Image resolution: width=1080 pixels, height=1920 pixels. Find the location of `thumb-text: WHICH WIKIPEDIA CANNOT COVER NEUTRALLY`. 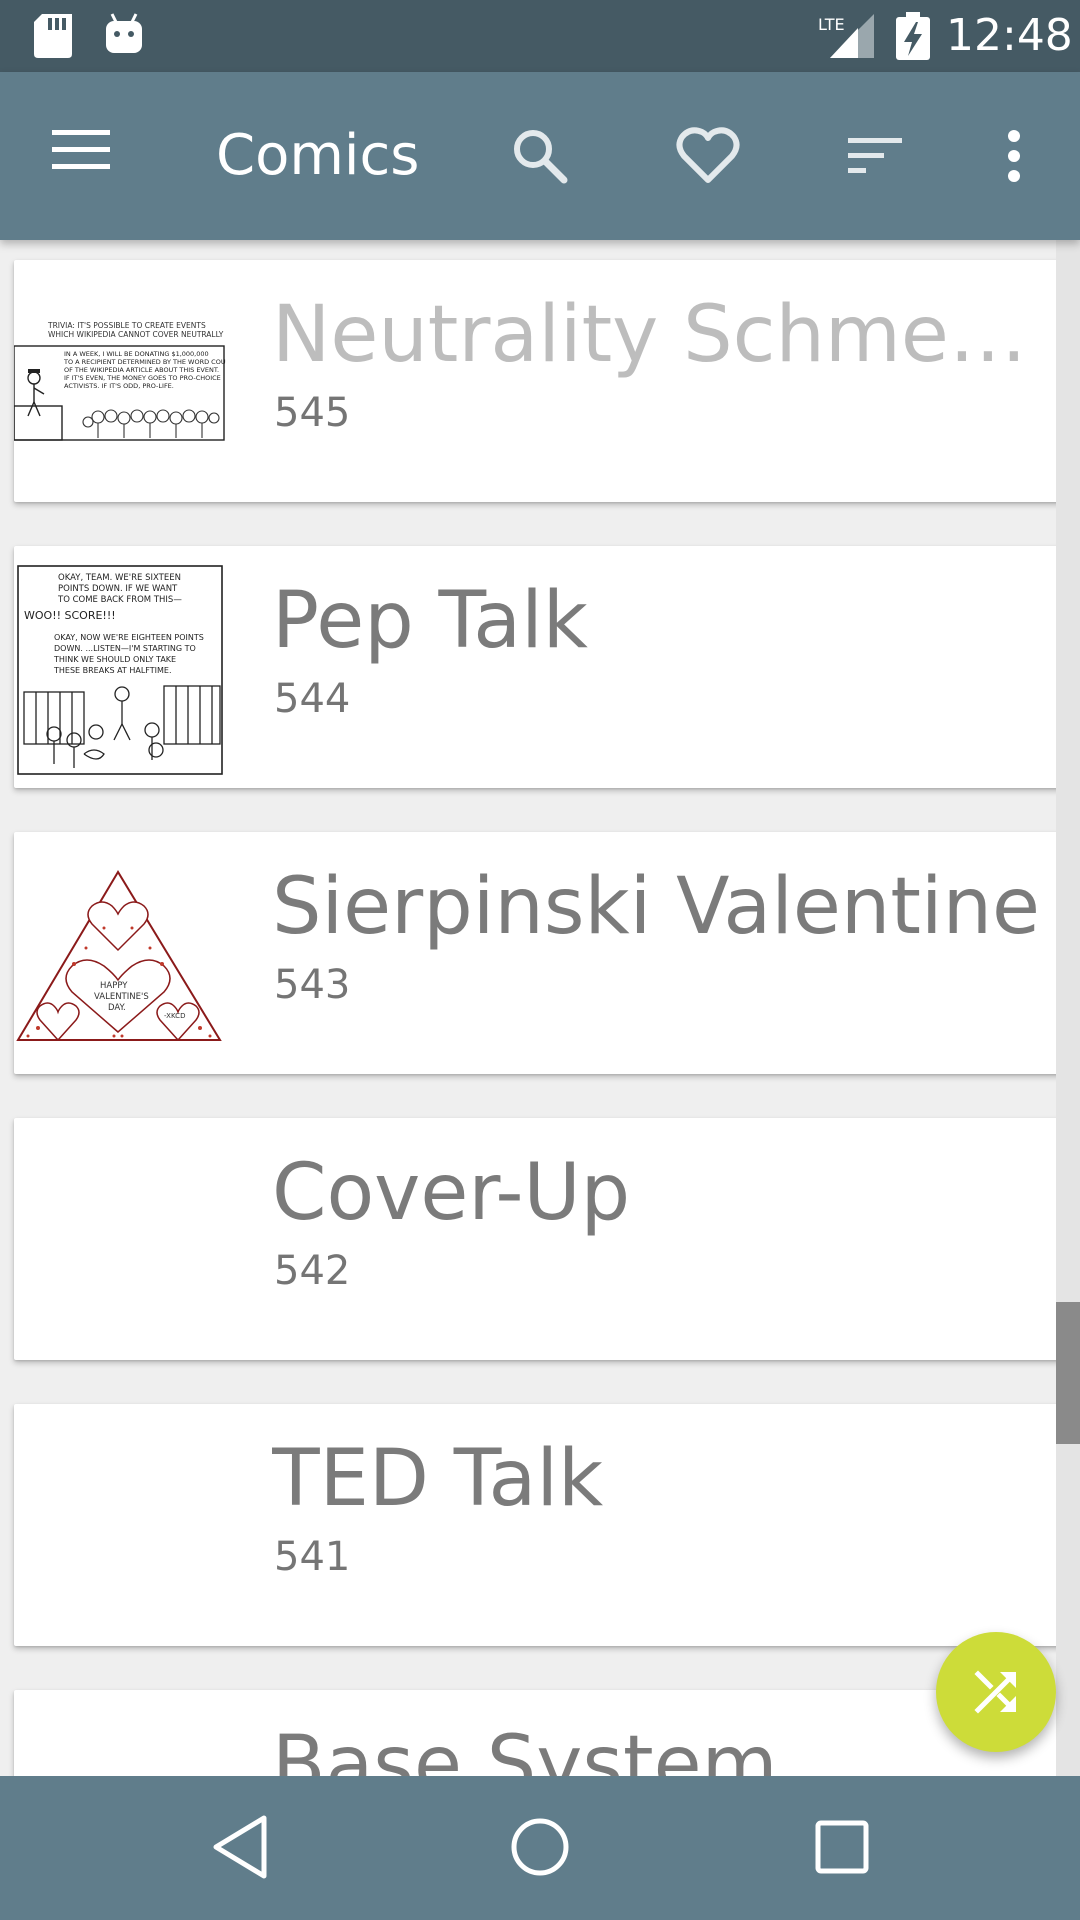

thumb-text: WHICH WIKIPEDIA CANNOT COVER NEUTRALLY is located at coordinates (136, 334).